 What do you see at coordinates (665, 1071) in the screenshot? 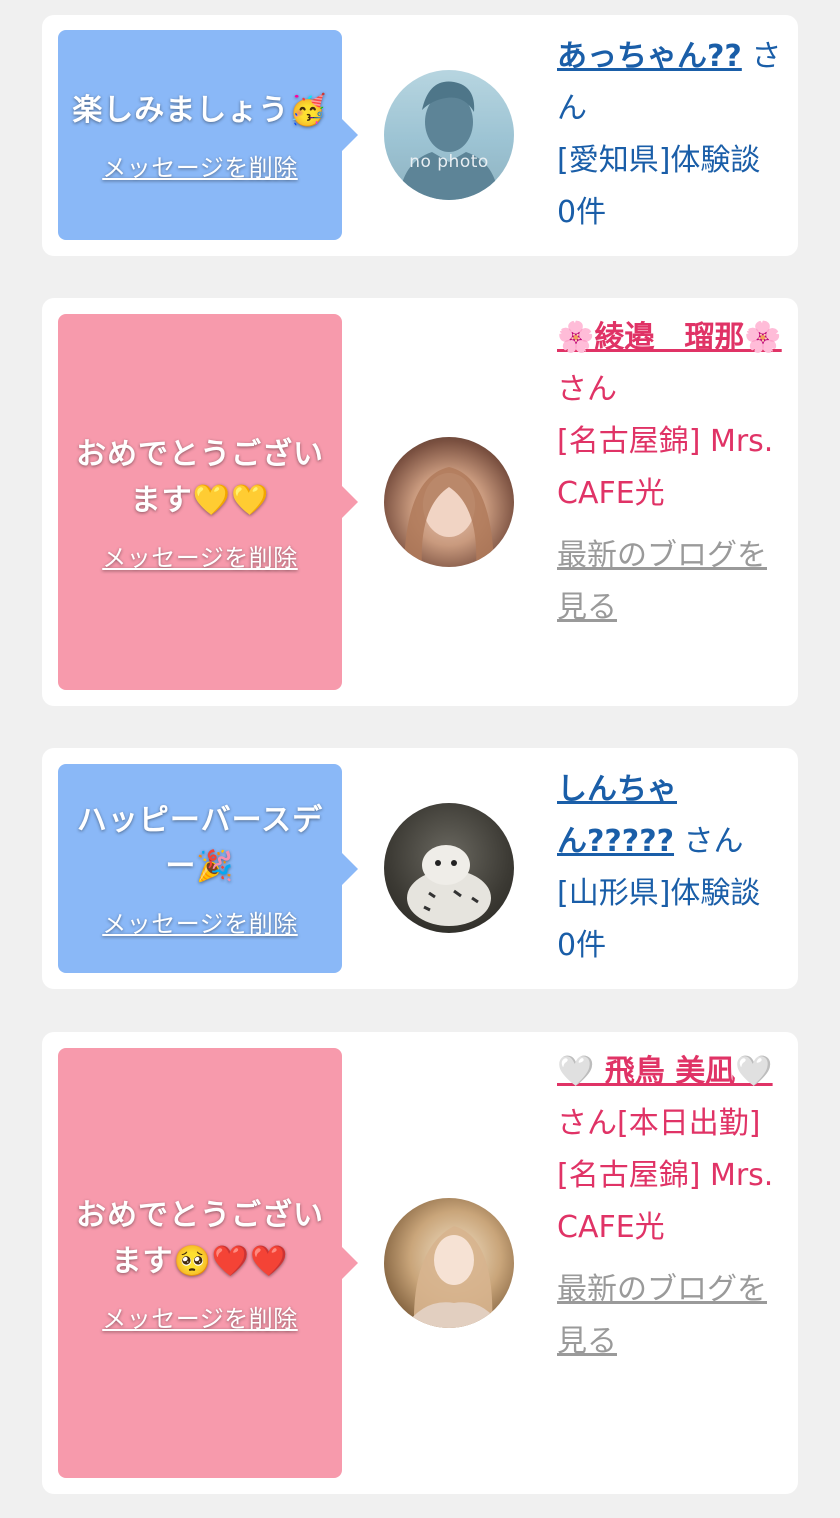
I see `sender-name-link: 🤍 飛鳥 美凪🤍` at bounding box center [665, 1071].